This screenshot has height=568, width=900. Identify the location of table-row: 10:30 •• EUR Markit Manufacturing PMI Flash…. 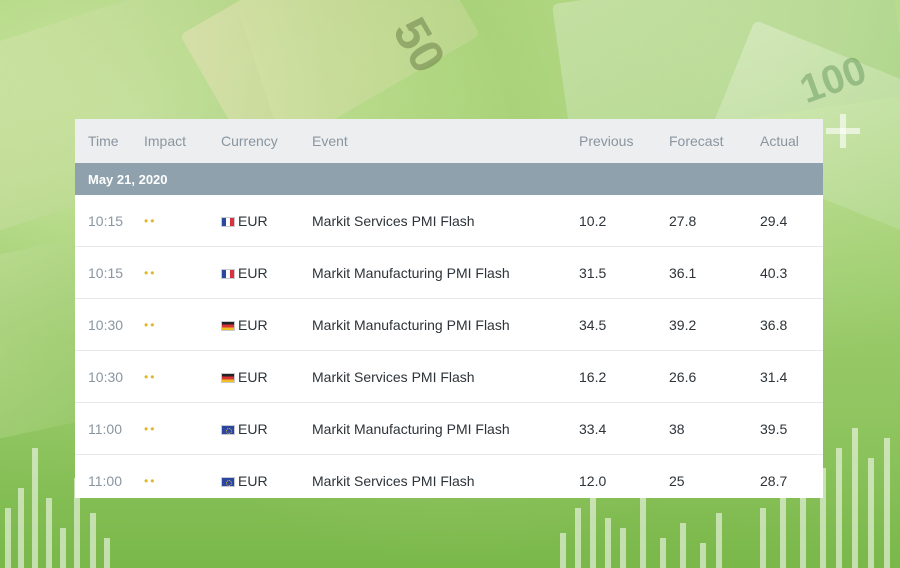
(449, 325).